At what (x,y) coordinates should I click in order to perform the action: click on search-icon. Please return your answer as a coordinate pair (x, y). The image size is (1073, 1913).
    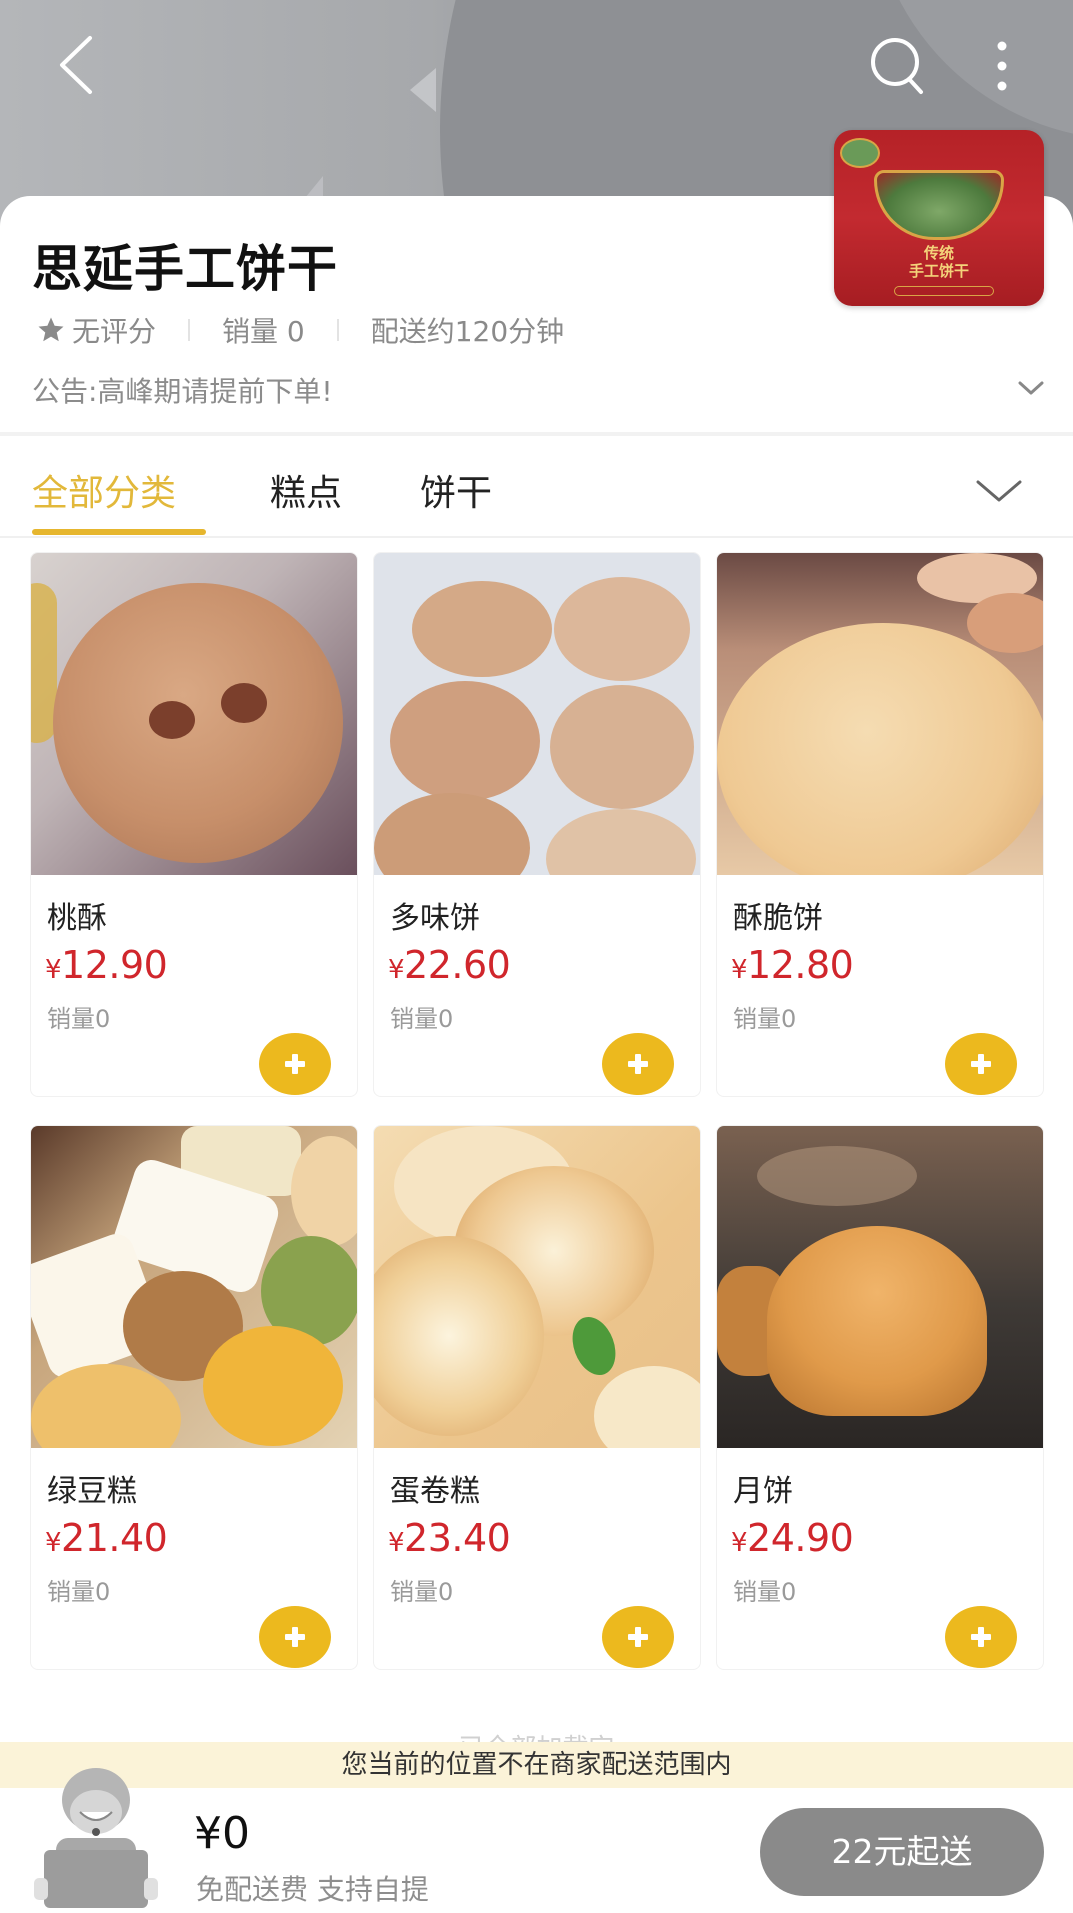
    Looking at the image, I should click on (897, 66).